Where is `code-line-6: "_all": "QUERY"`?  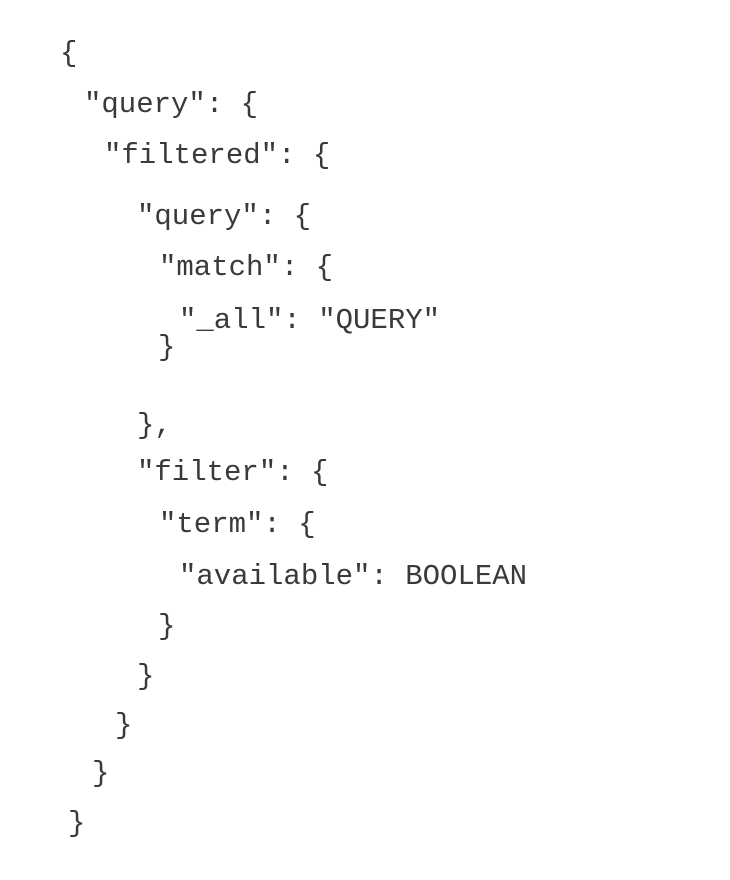 code-line-6: "_all": "QUERY" is located at coordinates (310, 320).